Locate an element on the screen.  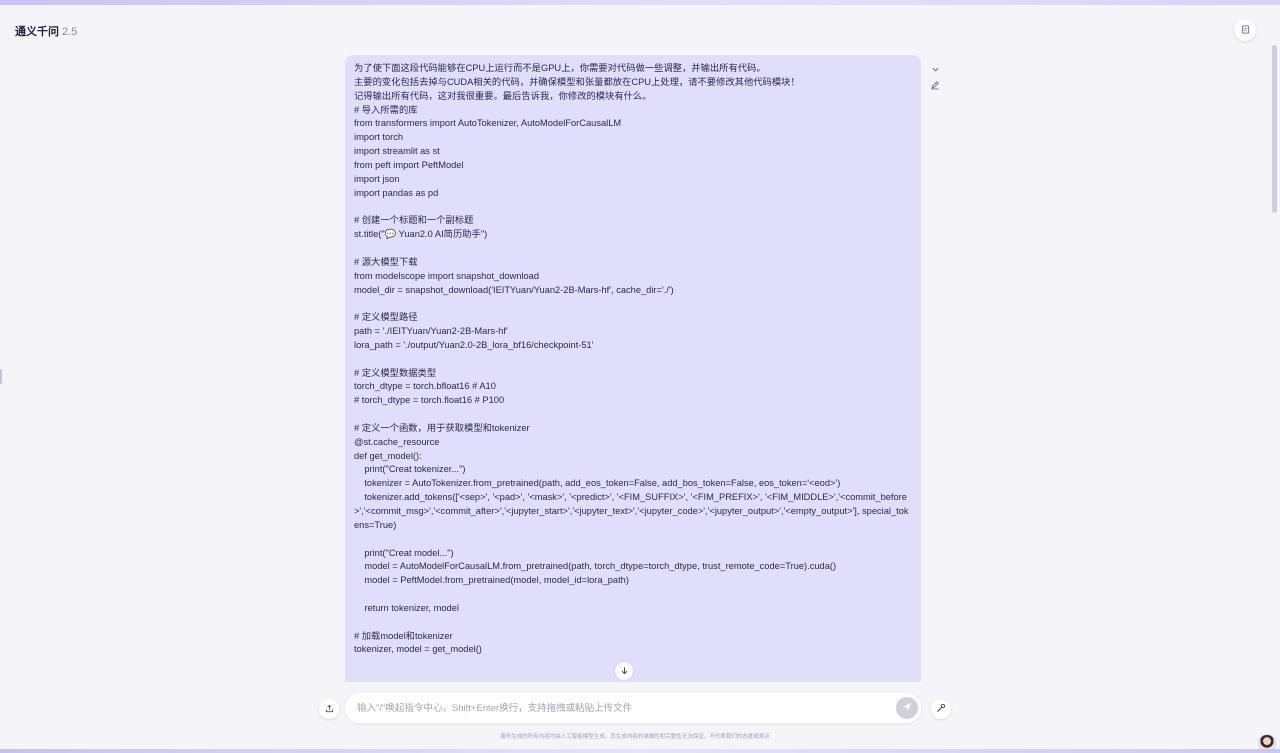
top-right-document-button is located at coordinates (1245, 30).